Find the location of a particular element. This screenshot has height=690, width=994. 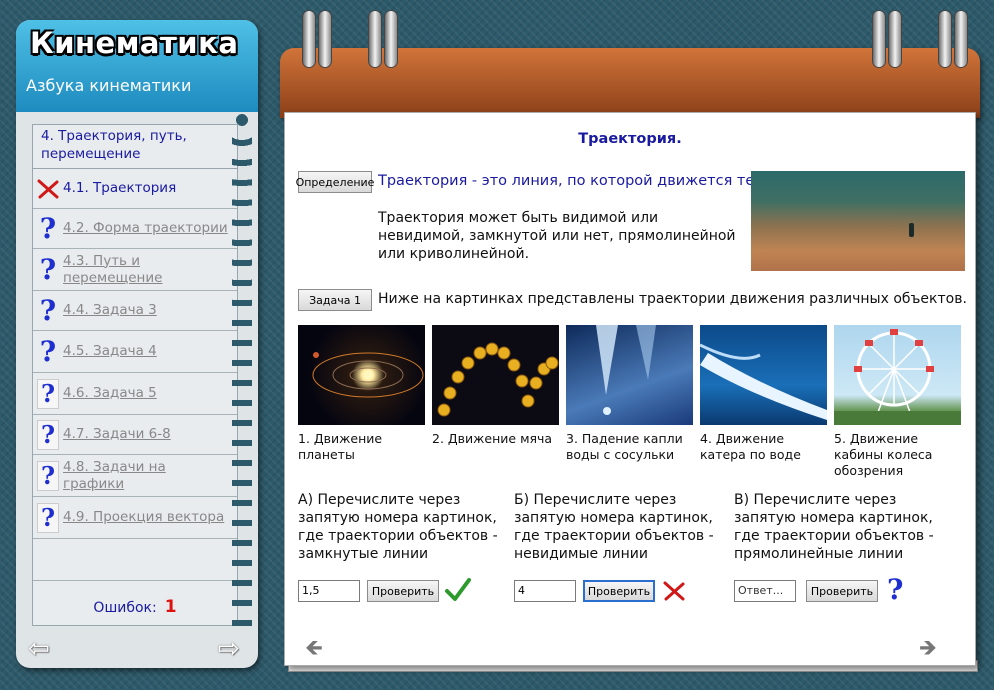

menu-item-graph-tasks: ? 4.8. Задачи на графики is located at coordinates (135, 476).